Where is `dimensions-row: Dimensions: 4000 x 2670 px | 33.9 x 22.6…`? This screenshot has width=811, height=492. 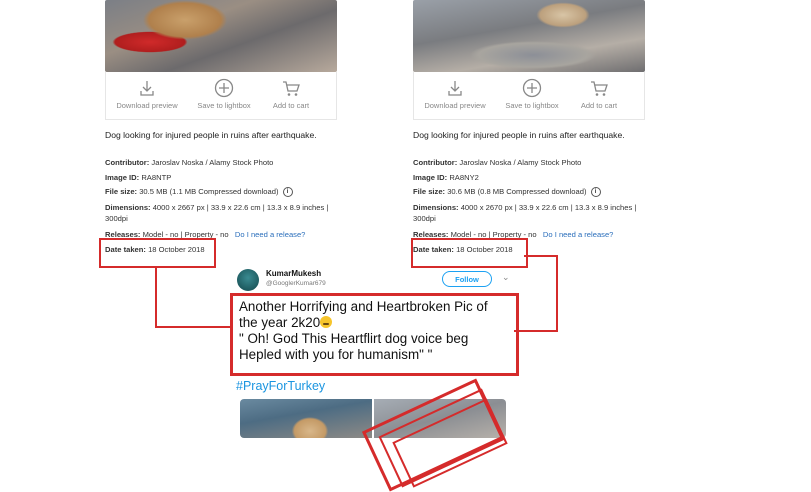 dimensions-row: Dimensions: 4000 x 2670 px | 33.9 x 22.6… is located at coordinates (532, 213).